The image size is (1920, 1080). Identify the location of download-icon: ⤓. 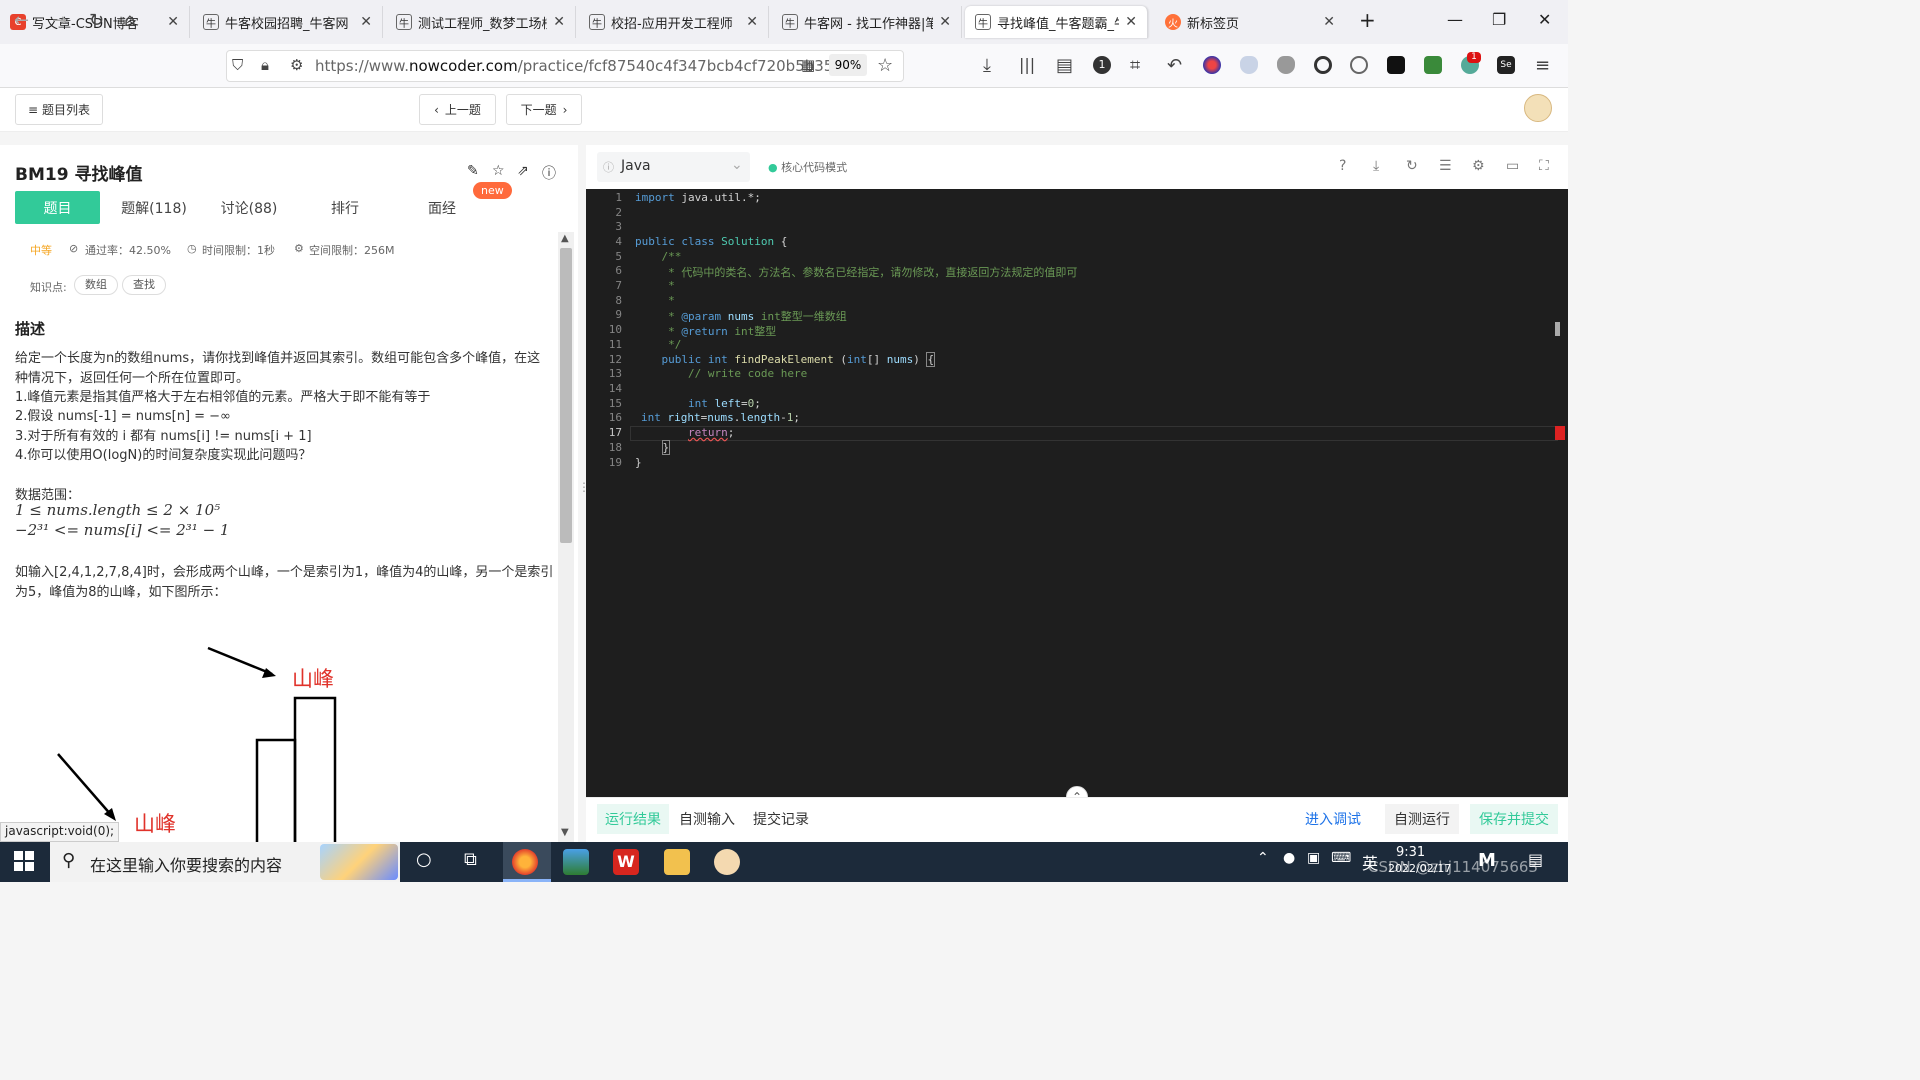
(987, 65).